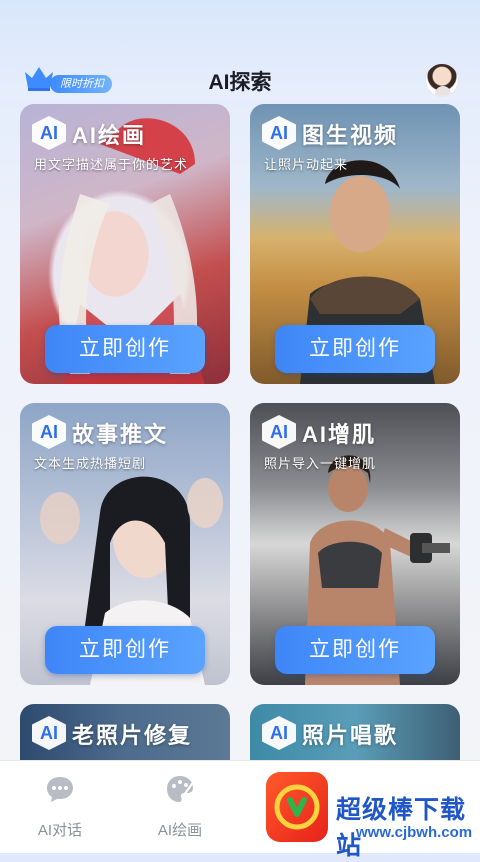 This screenshot has width=480, height=862. Describe the element at coordinates (60, 830) in the screenshot. I see `tab-label: AI对话` at that location.